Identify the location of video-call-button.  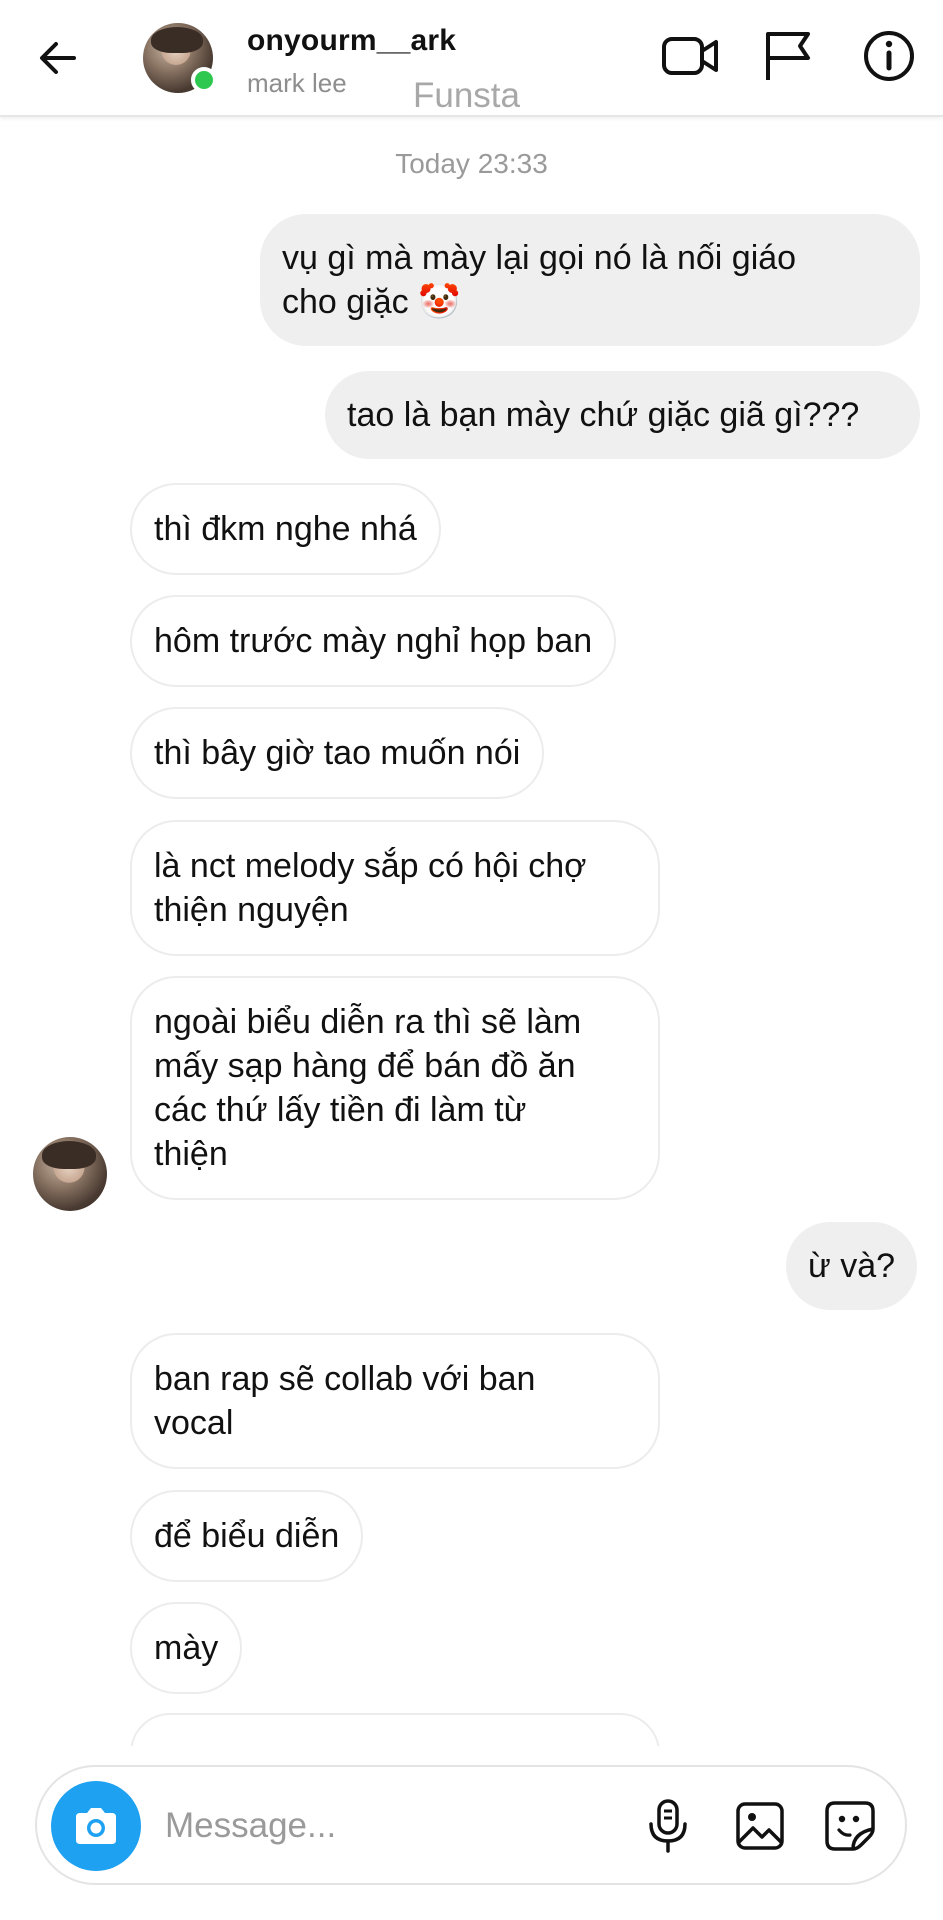
(690, 56).